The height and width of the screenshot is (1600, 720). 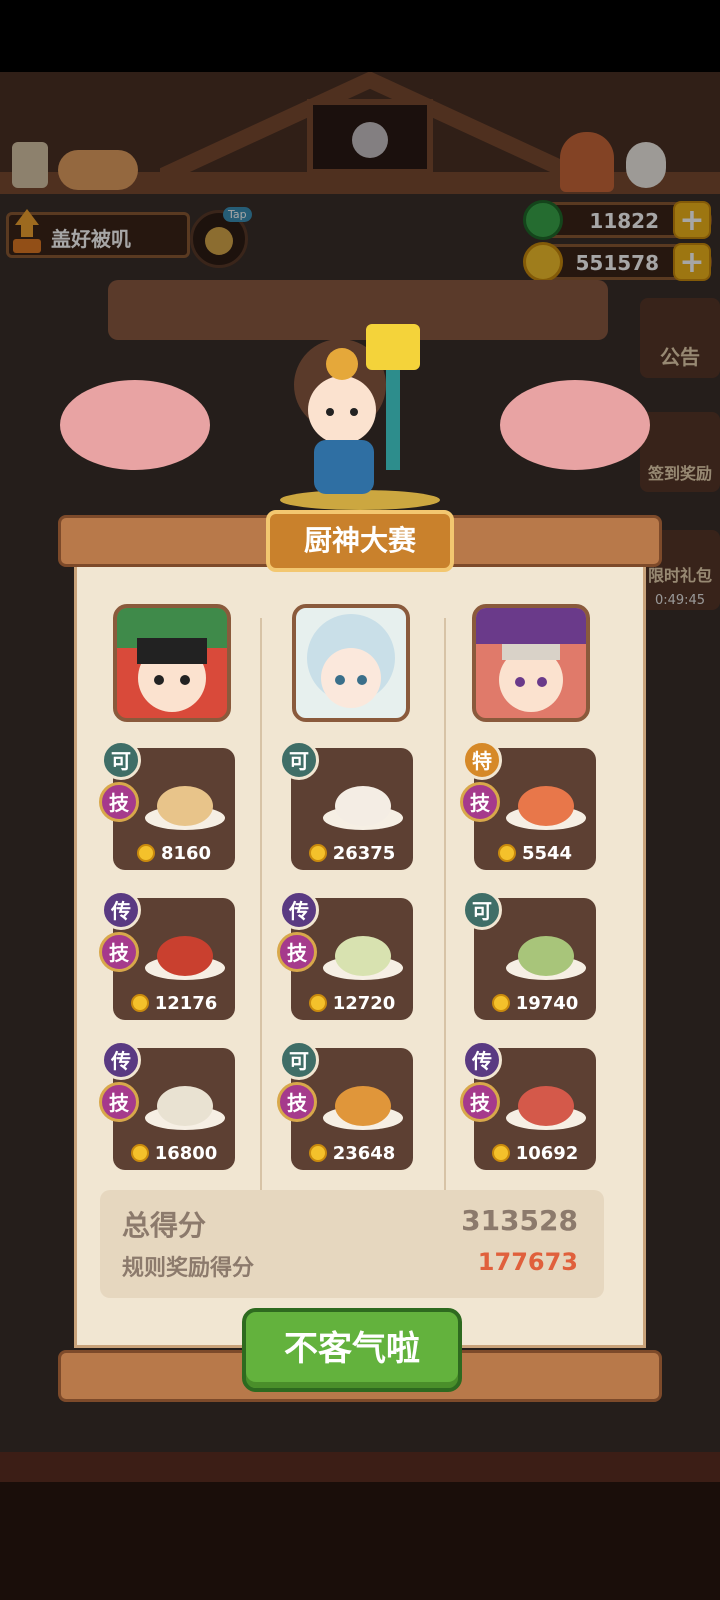 I want to click on dish-price: 16800, so click(x=174, y=1153).